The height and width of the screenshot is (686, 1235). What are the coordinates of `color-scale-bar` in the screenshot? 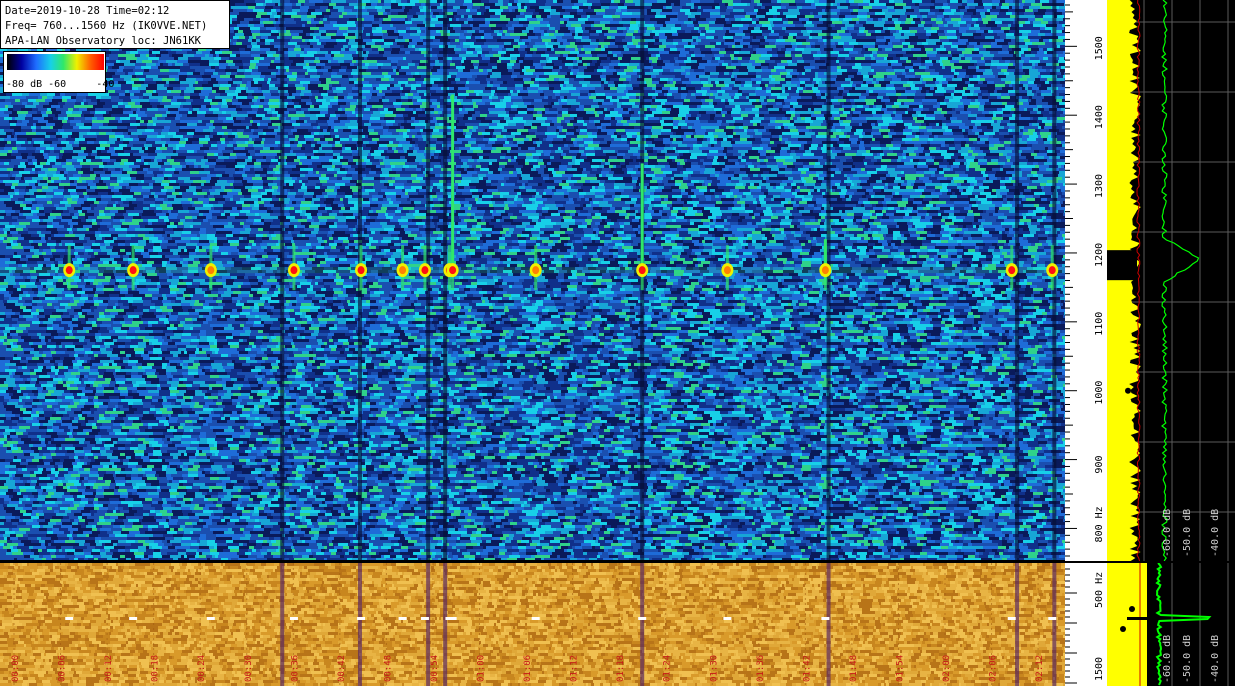 It's located at (55, 62).